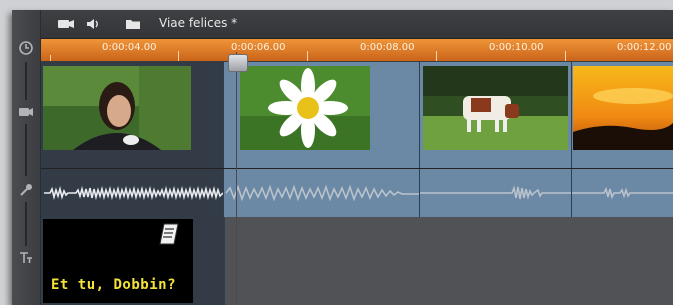 This screenshot has height=305, width=673. What do you see at coordinates (238, 63) in the screenshot?
I see `playhead-handle` at bounding box center [238, 63].